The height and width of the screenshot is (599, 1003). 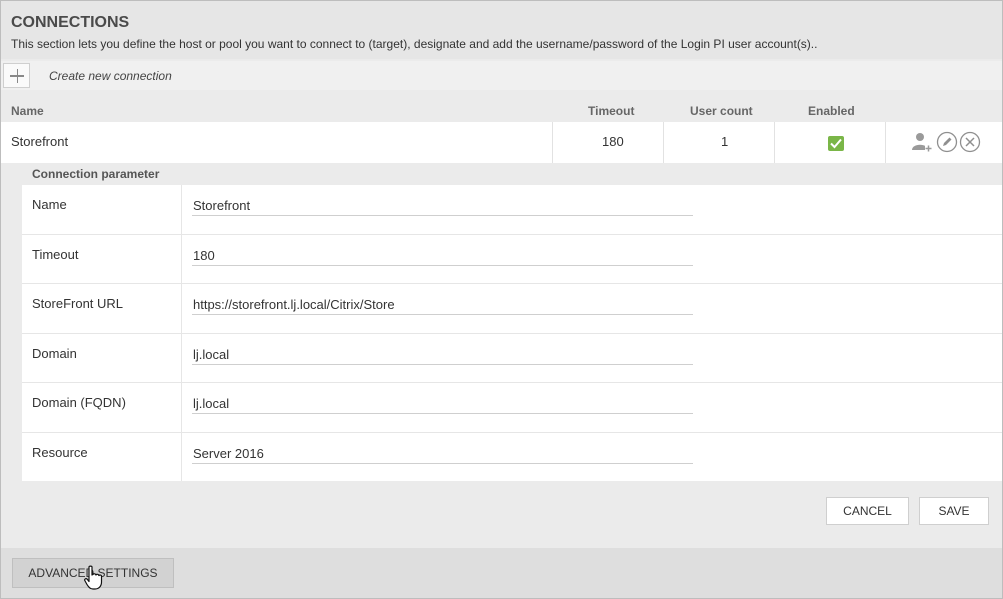 I want to click on resource-field, so click(x=442, y=453).